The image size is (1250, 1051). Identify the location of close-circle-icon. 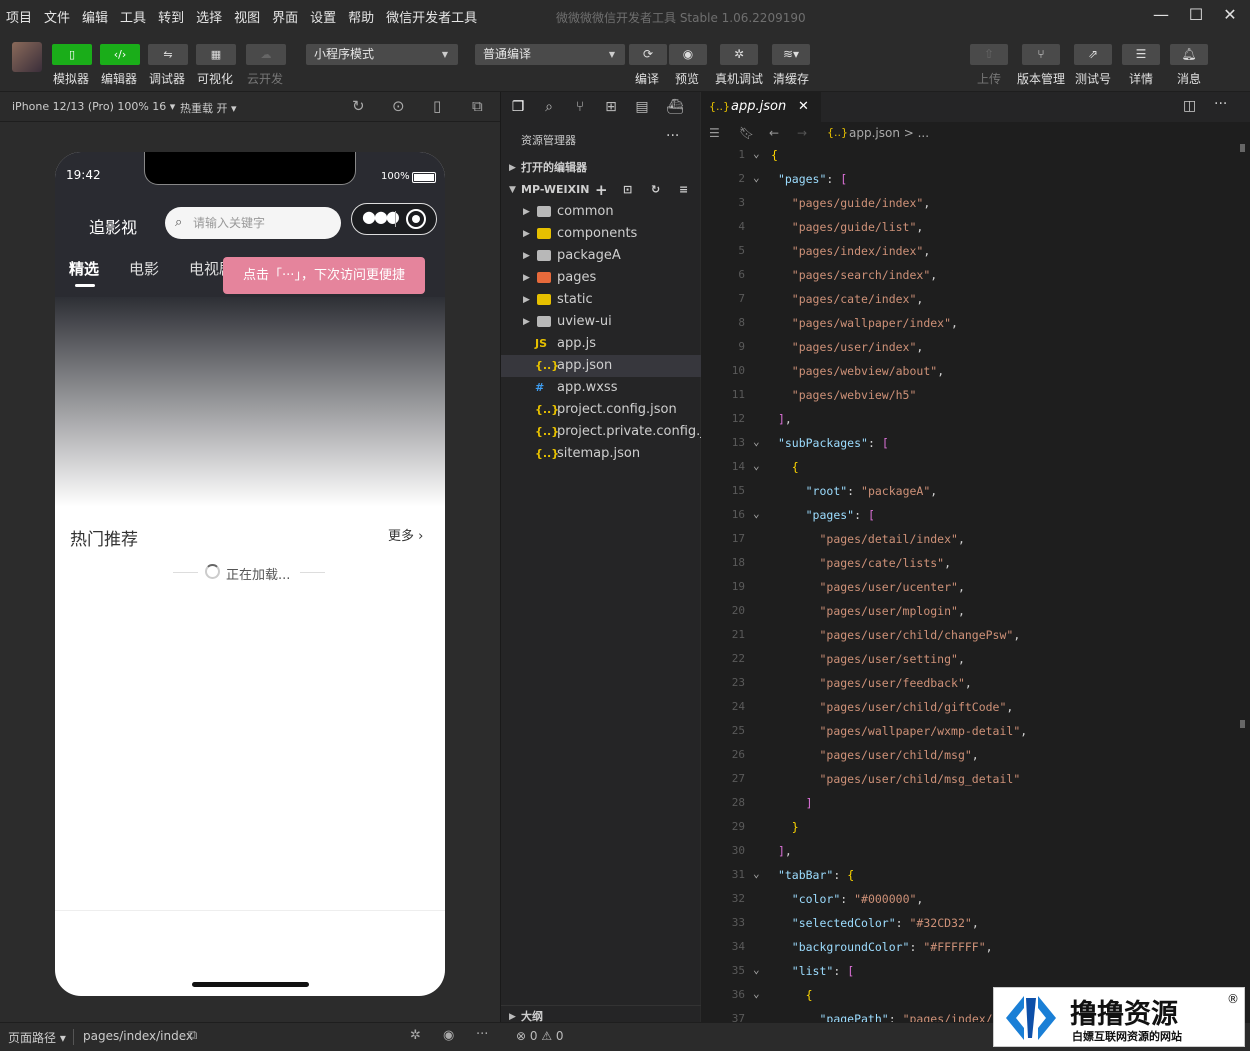
(416, 219).